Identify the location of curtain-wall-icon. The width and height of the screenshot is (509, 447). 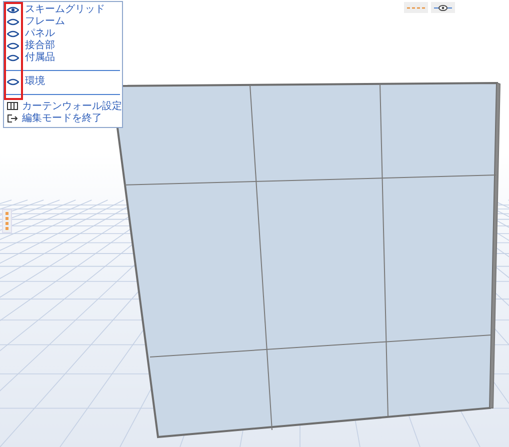
(12, 106).